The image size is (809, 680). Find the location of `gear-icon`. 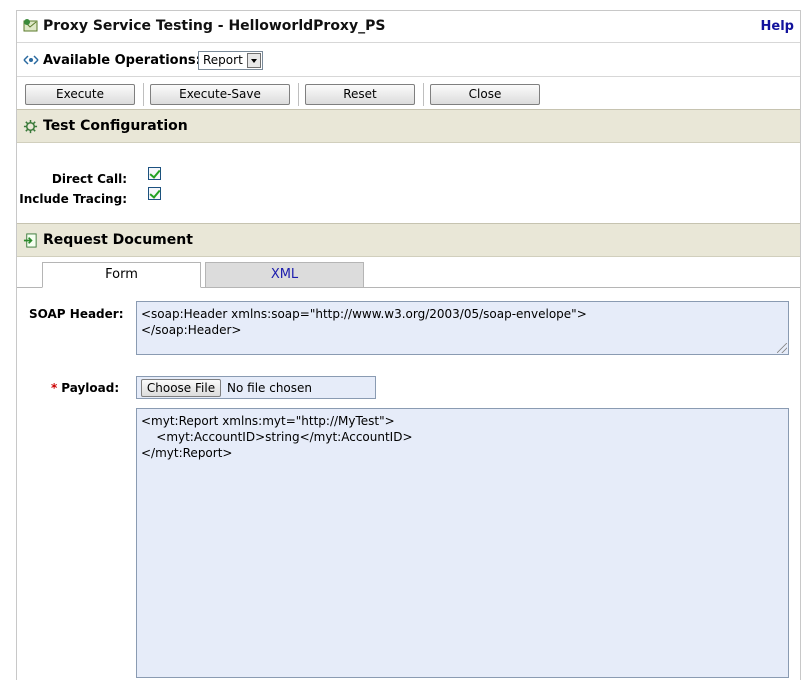

gear-icon is located at coordinates (30, 126).